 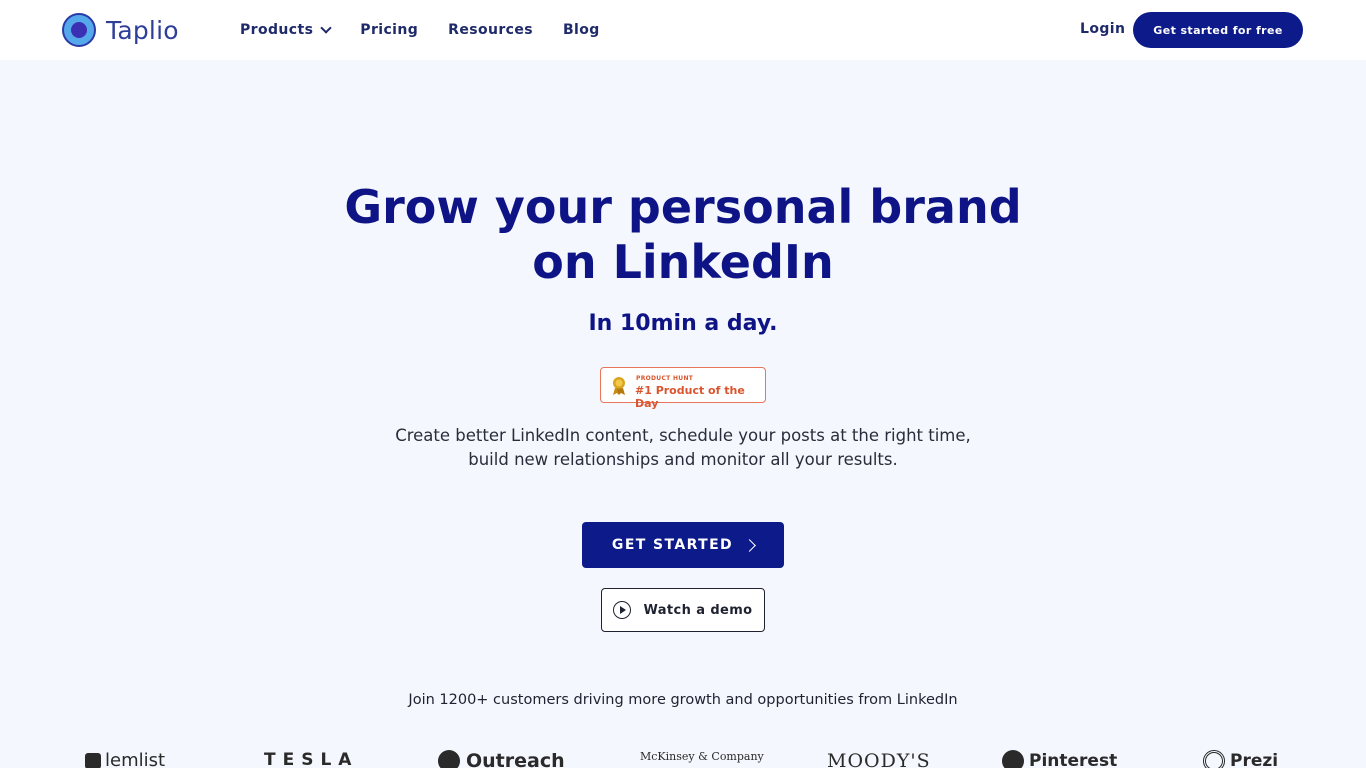 I want to click on chevron-down-icon, so click(x=326, y=27).